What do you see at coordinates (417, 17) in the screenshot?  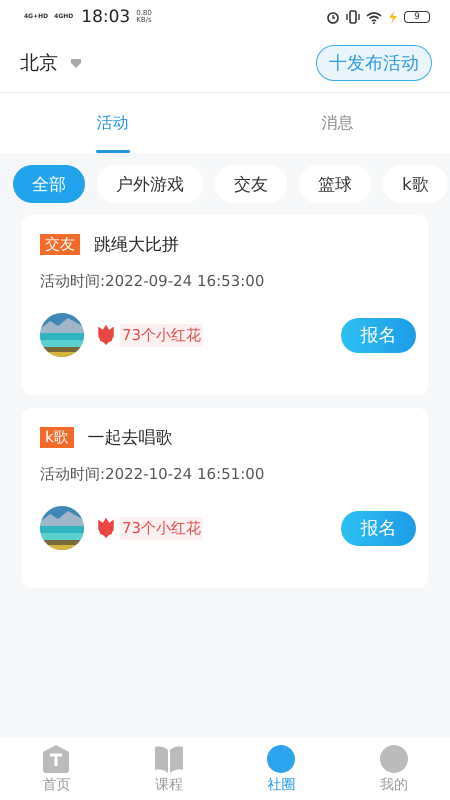 I see `battery-indicator: 9` at bounding box center [417, 17].